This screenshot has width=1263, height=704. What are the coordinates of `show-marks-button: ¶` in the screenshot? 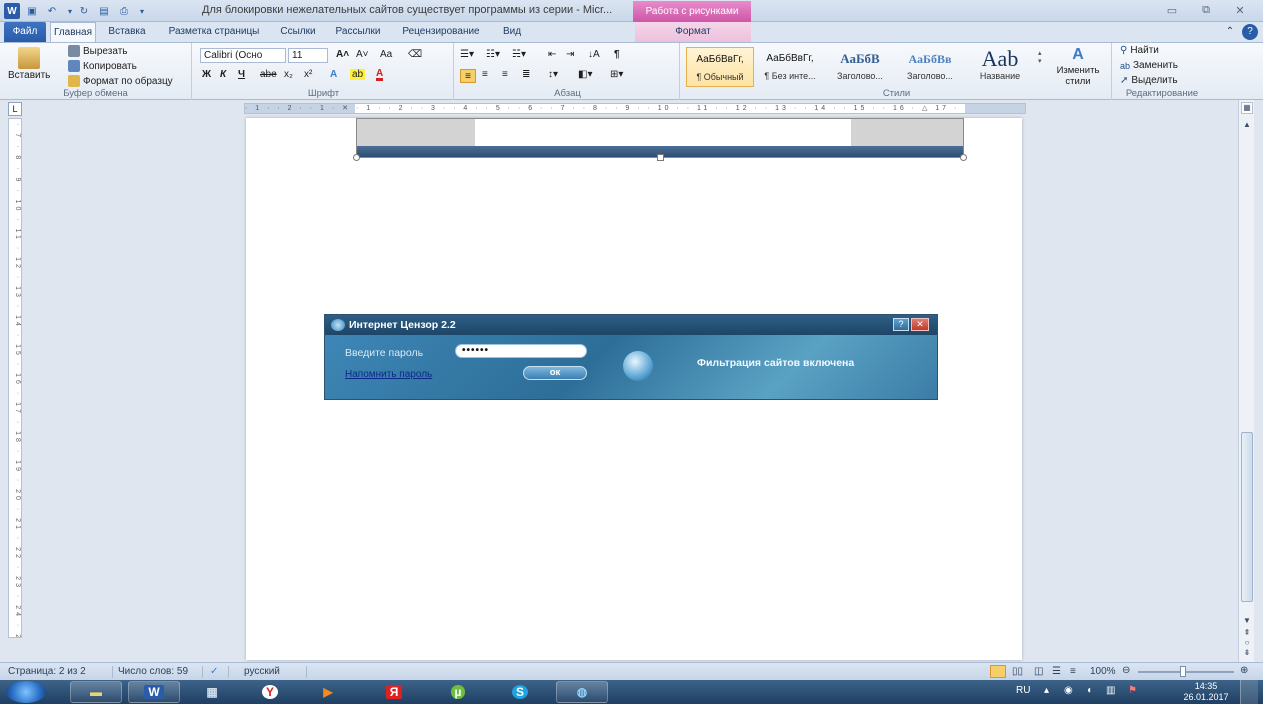 It's located at (617, 54).